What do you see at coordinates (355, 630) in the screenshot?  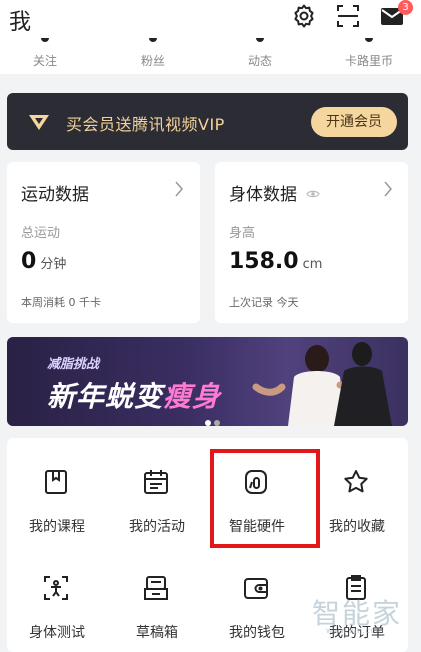 I see `watermark-url: www.znj.com` at bounding box center [355, 630].